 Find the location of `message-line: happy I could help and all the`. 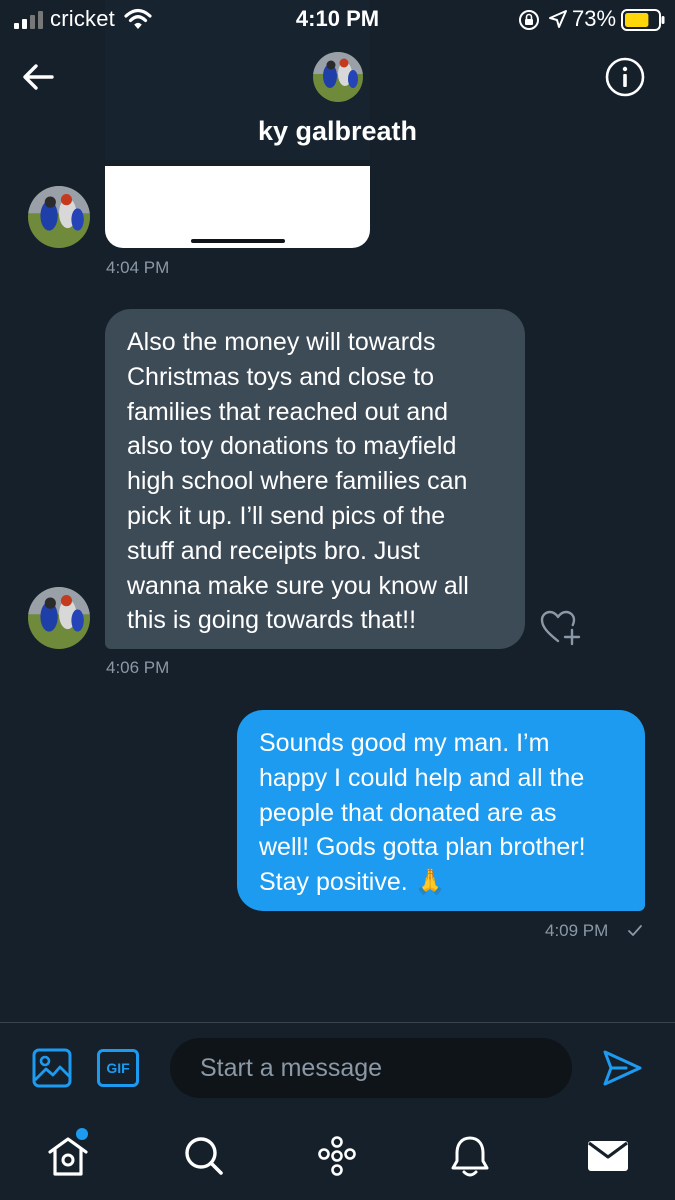

message-line: happy I could help and all the is located at coordinates (422, 777).